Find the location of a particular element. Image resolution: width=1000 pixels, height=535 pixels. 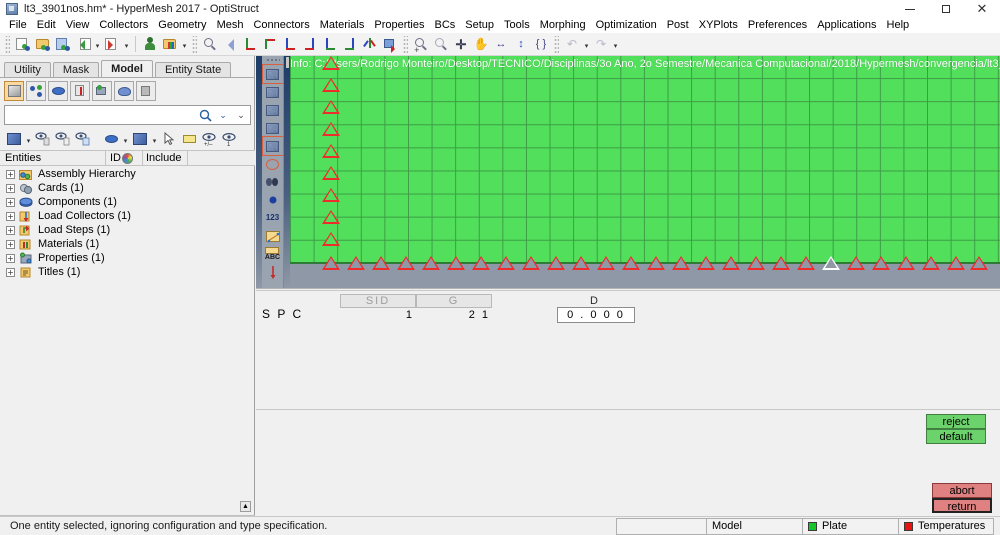

numbers-icon: 123 is located at coordinates (273, 218).